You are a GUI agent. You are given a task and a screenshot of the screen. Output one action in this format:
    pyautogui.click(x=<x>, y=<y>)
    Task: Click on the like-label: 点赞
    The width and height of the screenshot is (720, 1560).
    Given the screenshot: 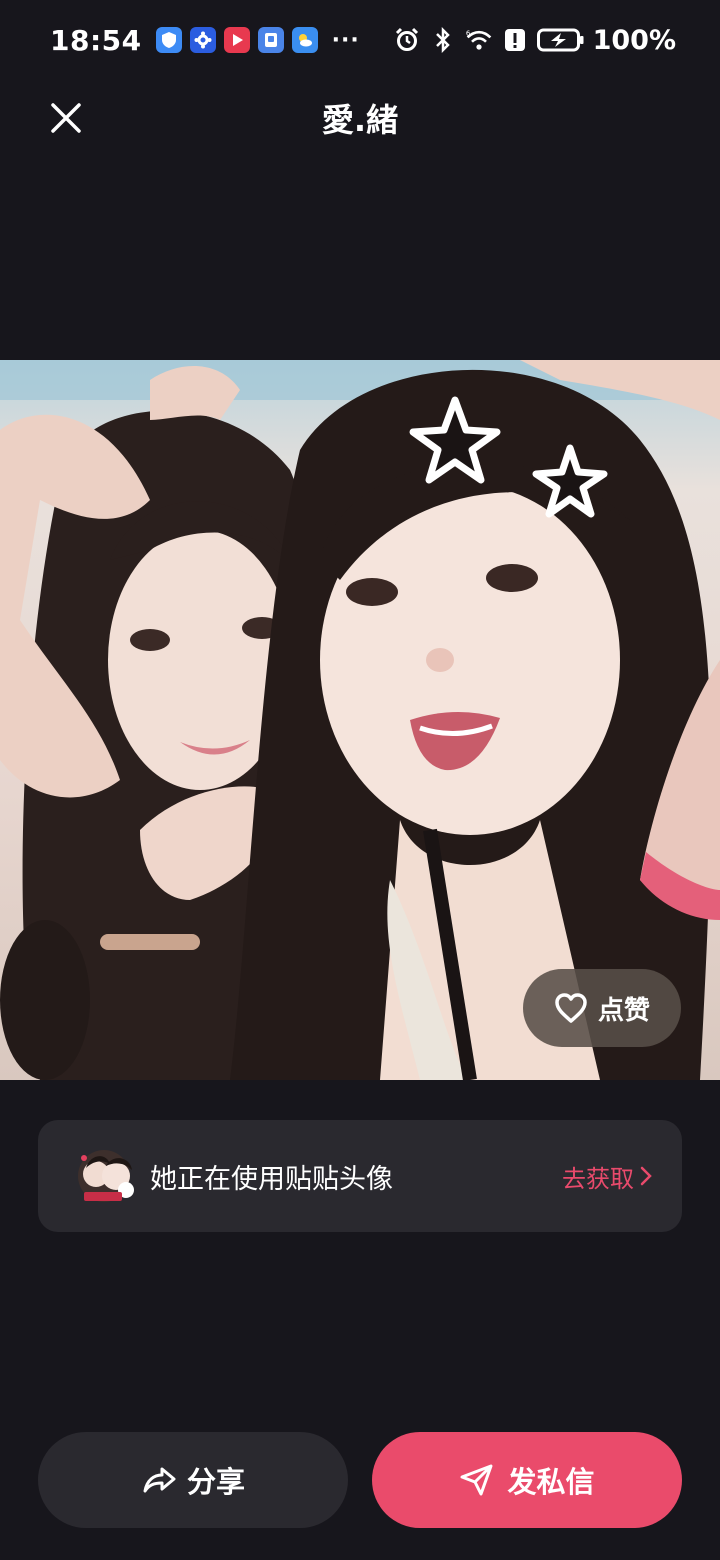 What is the action you would take?
    pyautogui.click(x=623, y=1010)
    